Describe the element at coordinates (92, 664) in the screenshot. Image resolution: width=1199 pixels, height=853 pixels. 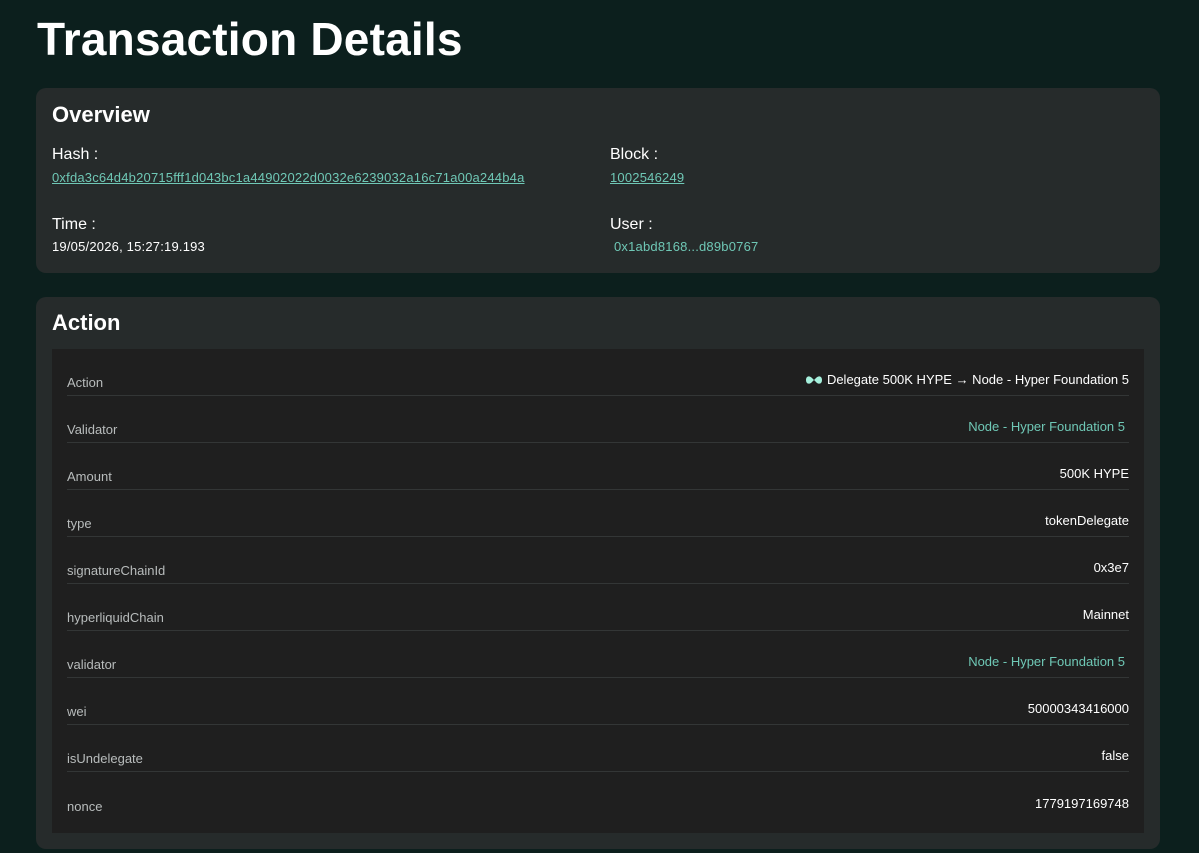
I see `row-key: validator` at that location.